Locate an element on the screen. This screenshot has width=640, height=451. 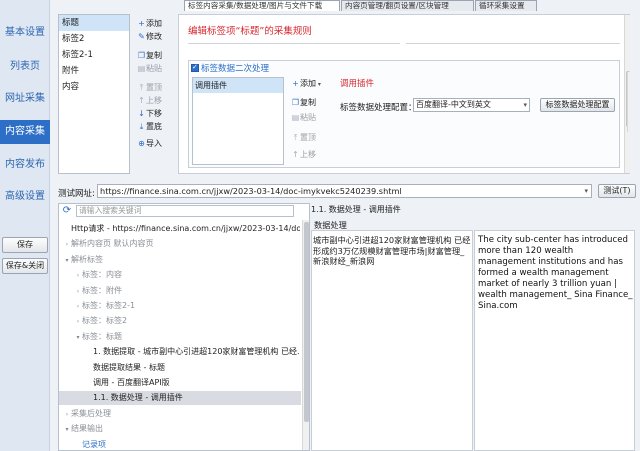
plugin-top-button: ⤒ 置顶 is located at coordinates (303, 138).